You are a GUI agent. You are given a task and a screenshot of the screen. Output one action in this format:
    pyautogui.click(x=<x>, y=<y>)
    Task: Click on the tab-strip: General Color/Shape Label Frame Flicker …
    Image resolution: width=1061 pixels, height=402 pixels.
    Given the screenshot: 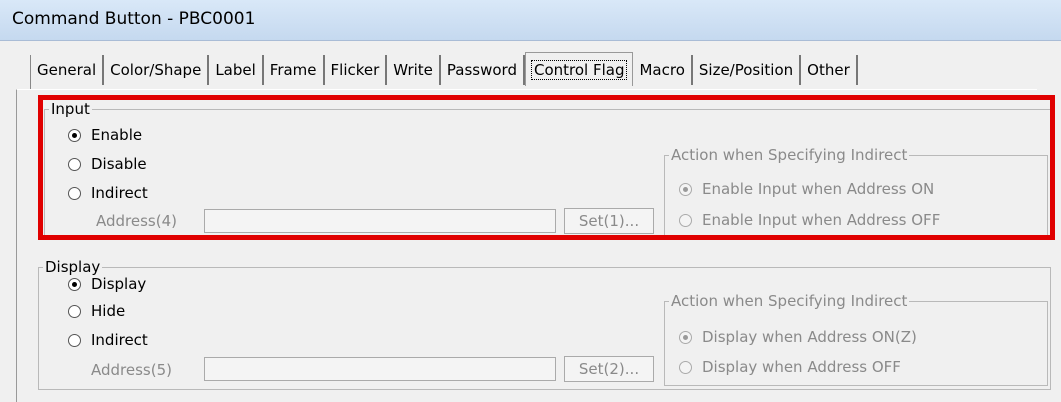 What is the action you would take?
    pyautogui.click(x=444, y=70)
    